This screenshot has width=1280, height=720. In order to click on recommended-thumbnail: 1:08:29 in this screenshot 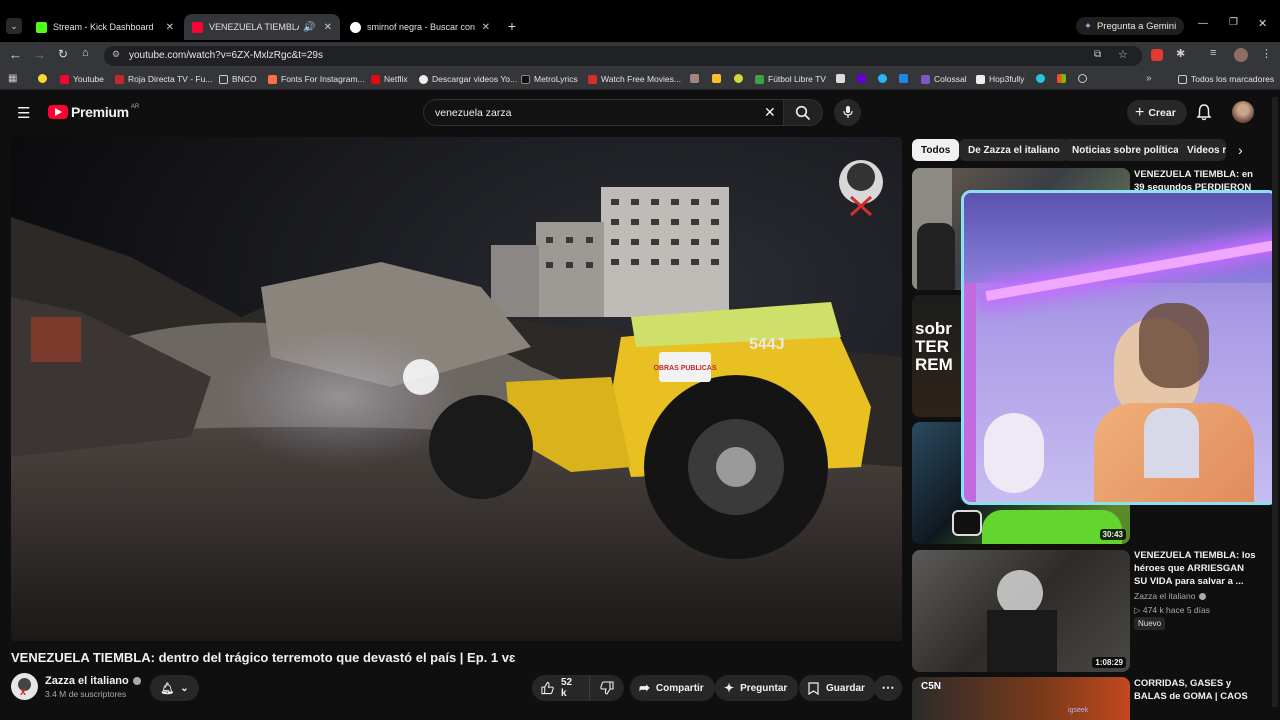, I will do `click(1021, 611)`.